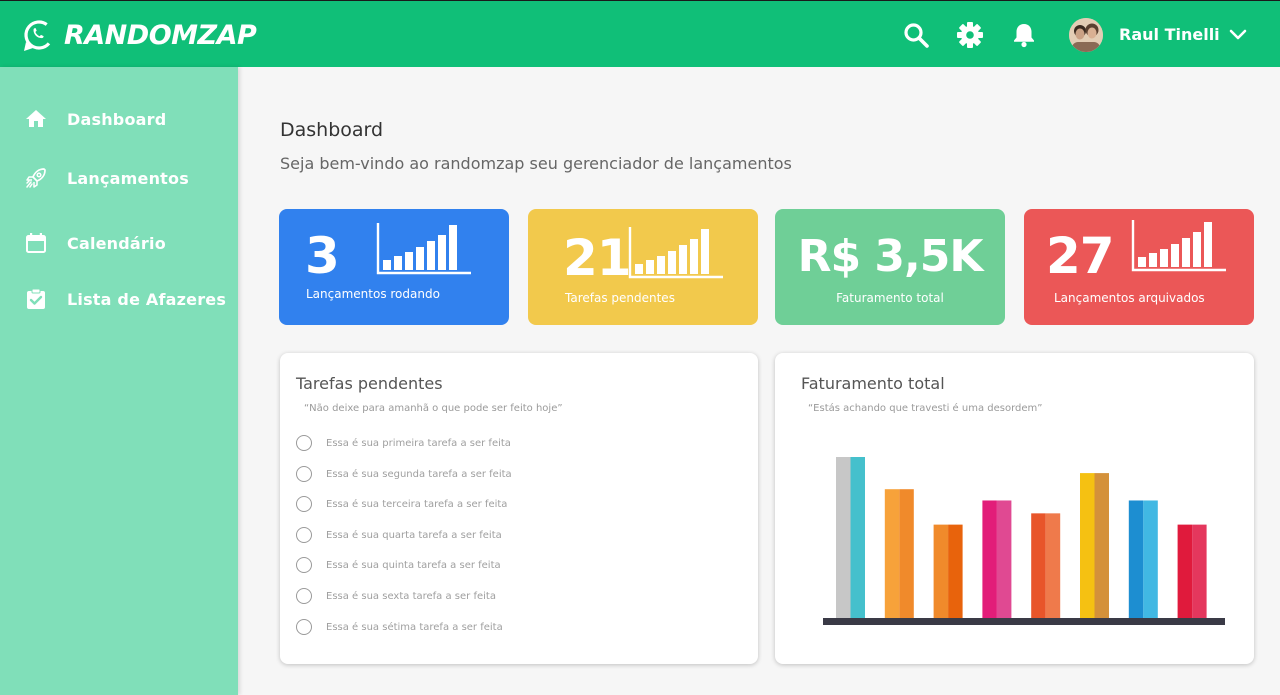 The height and width of the screenshot is (695, 1280). I want to click on chevron-down-icon, so click(1238, 35).